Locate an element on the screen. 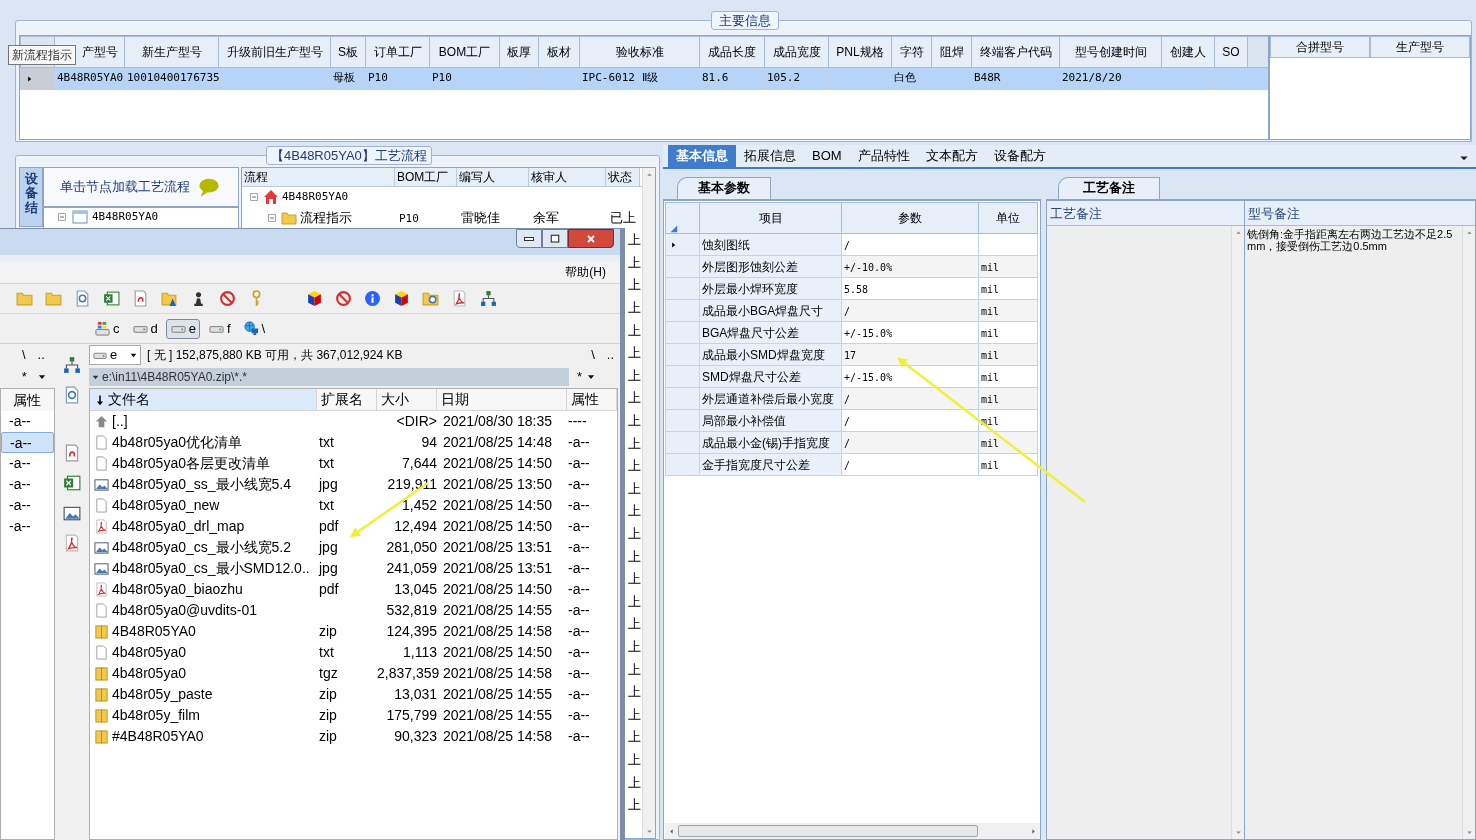  file-row: 4b48r05ya0_biaozhu pdf 13,045 2021/08/25 14:50 -a-- is located at coordinates (353, 589).